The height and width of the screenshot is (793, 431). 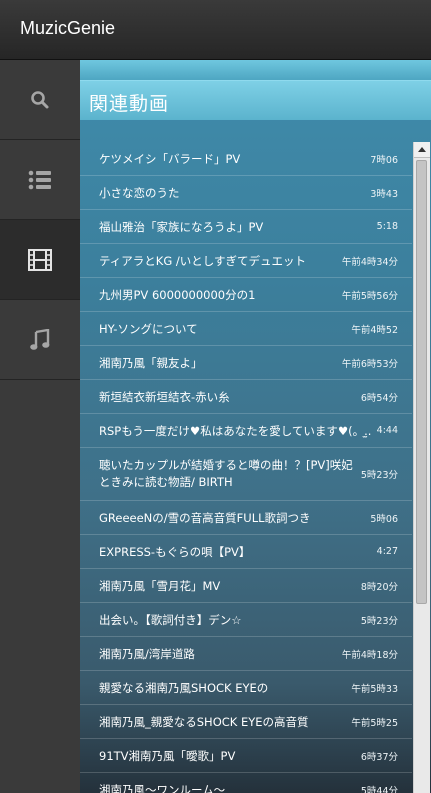 I want to click on video-list-item: ケツメイシ「バラード」PV 7時06, so click(x=246, y=159).